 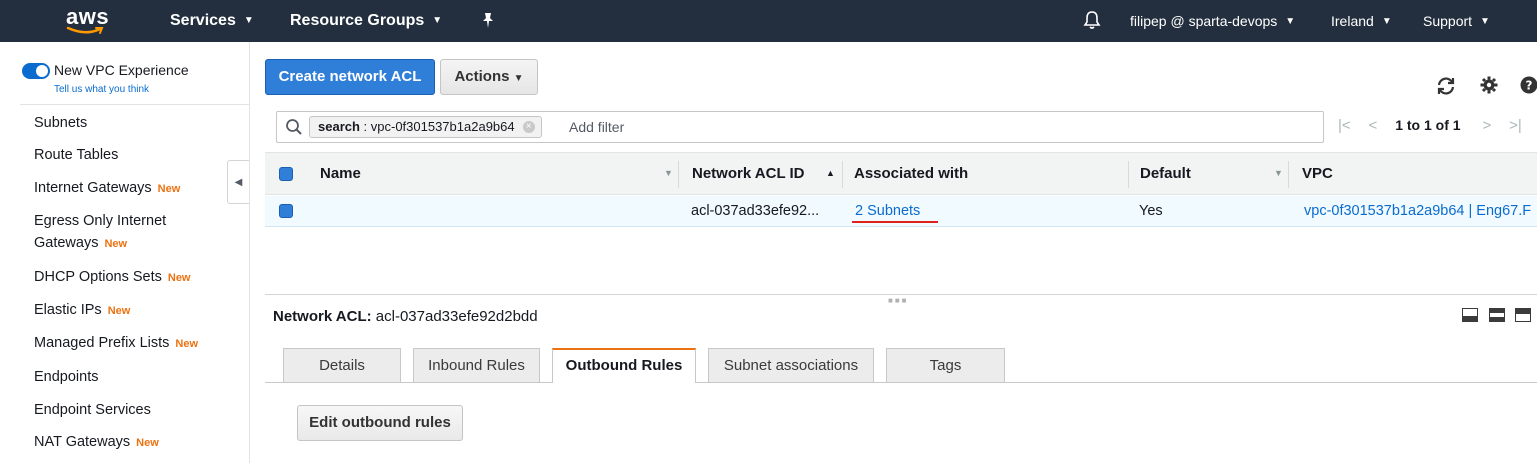 What do you see at coordinates (357, 21) in the screenshot?
I see `resource-groups-label: Resource Groups` at bounding box center [357, 21].